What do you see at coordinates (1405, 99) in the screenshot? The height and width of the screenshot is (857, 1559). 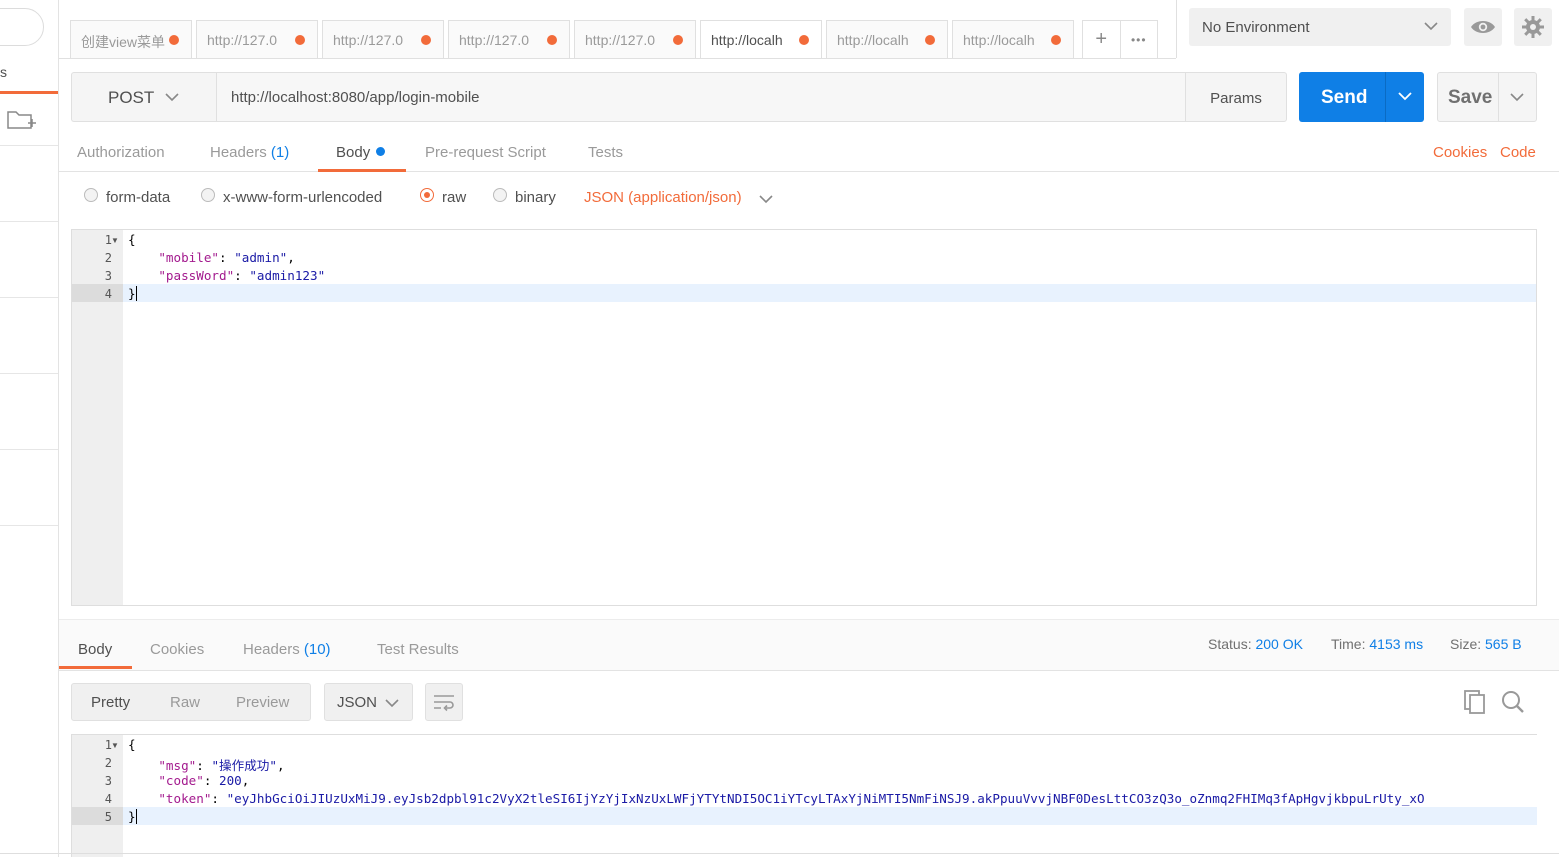 I see `send-options-chevron-down-icon` at bounding box center [1405, 99].